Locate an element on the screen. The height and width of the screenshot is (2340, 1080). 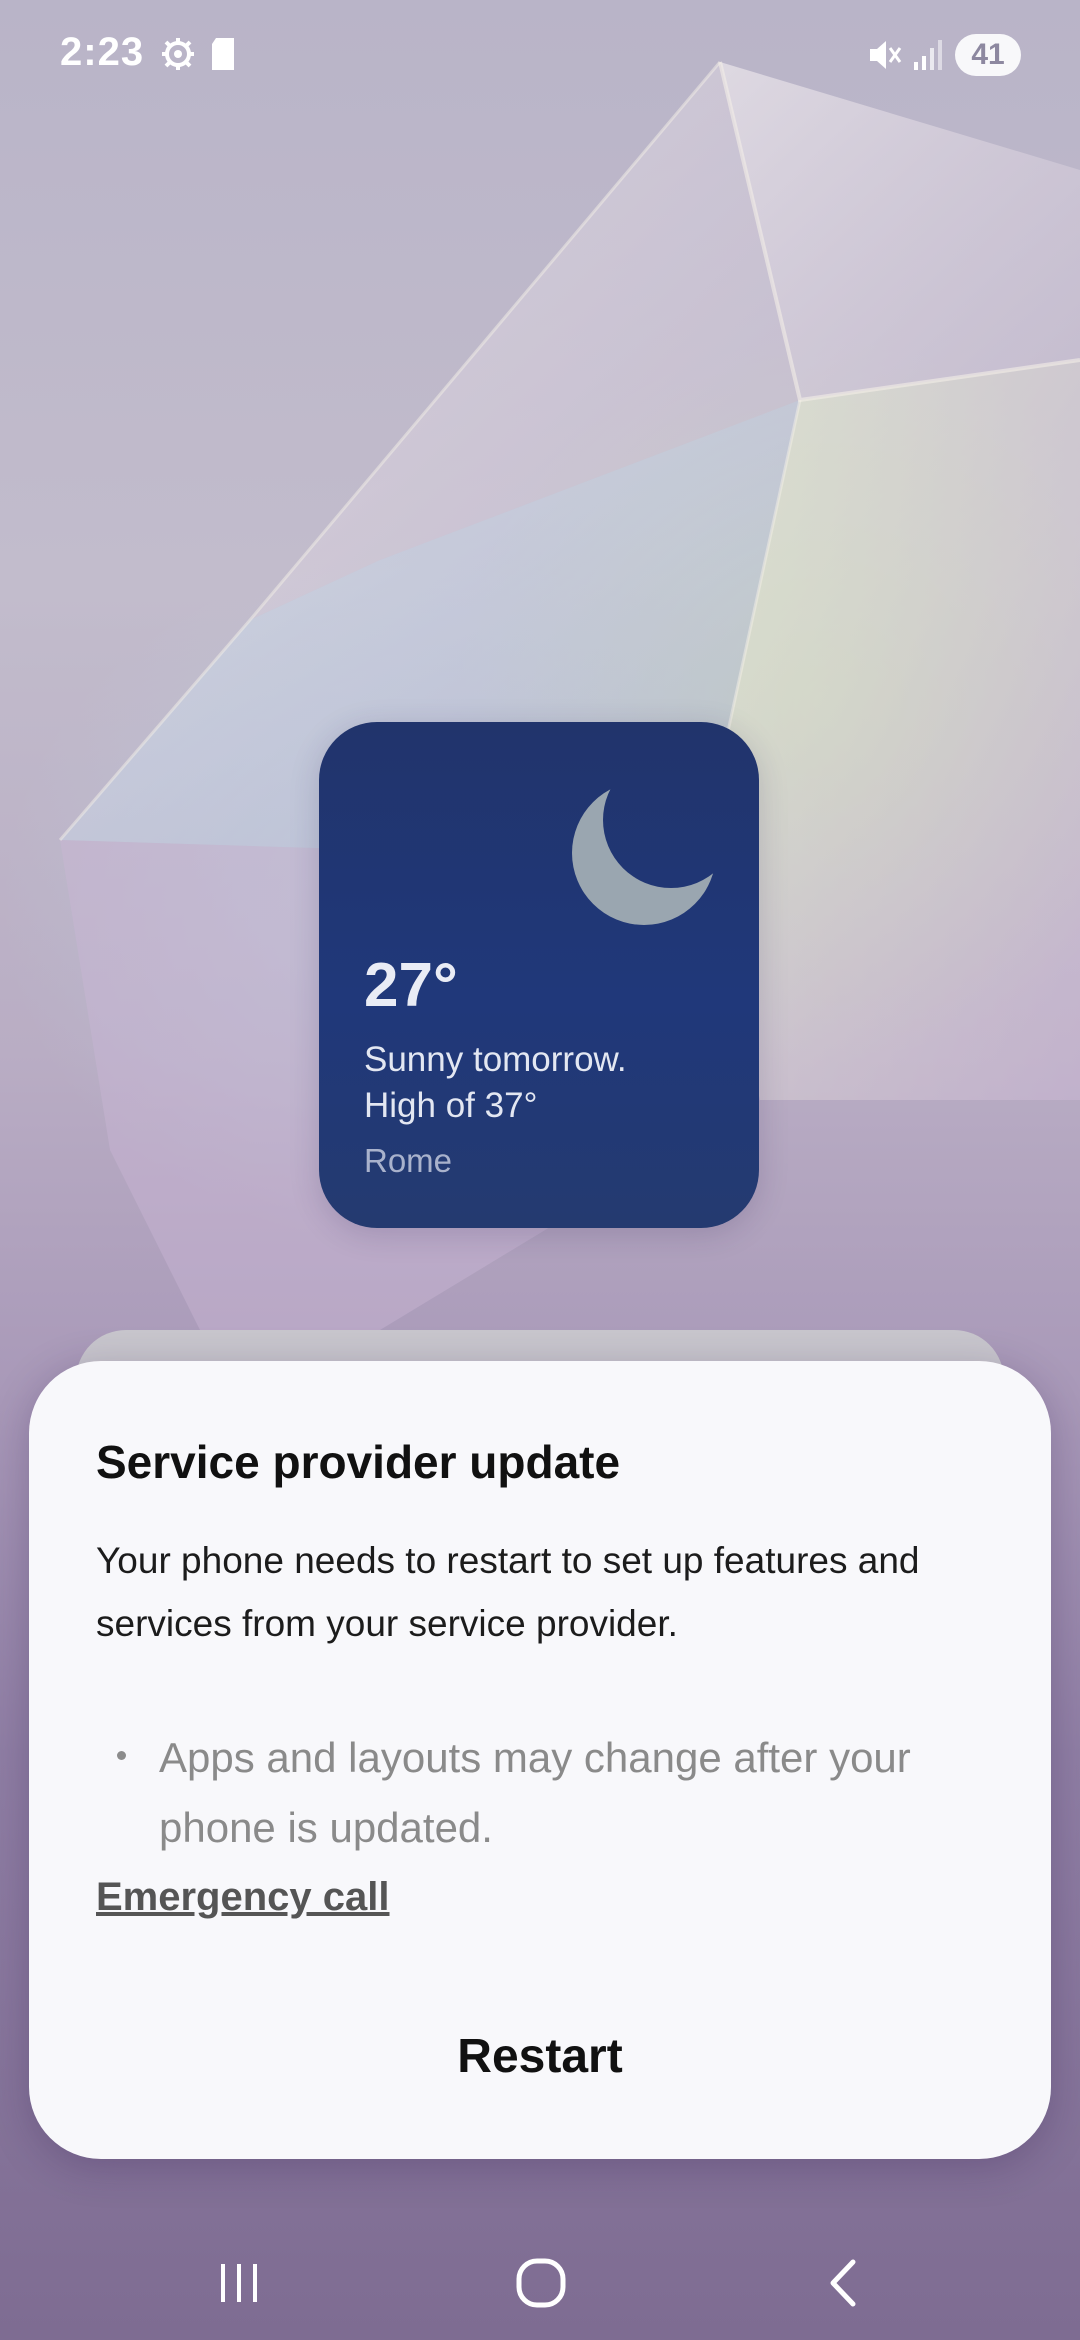
dialog-title: Service provider update is located at coordinates (358, 1462).